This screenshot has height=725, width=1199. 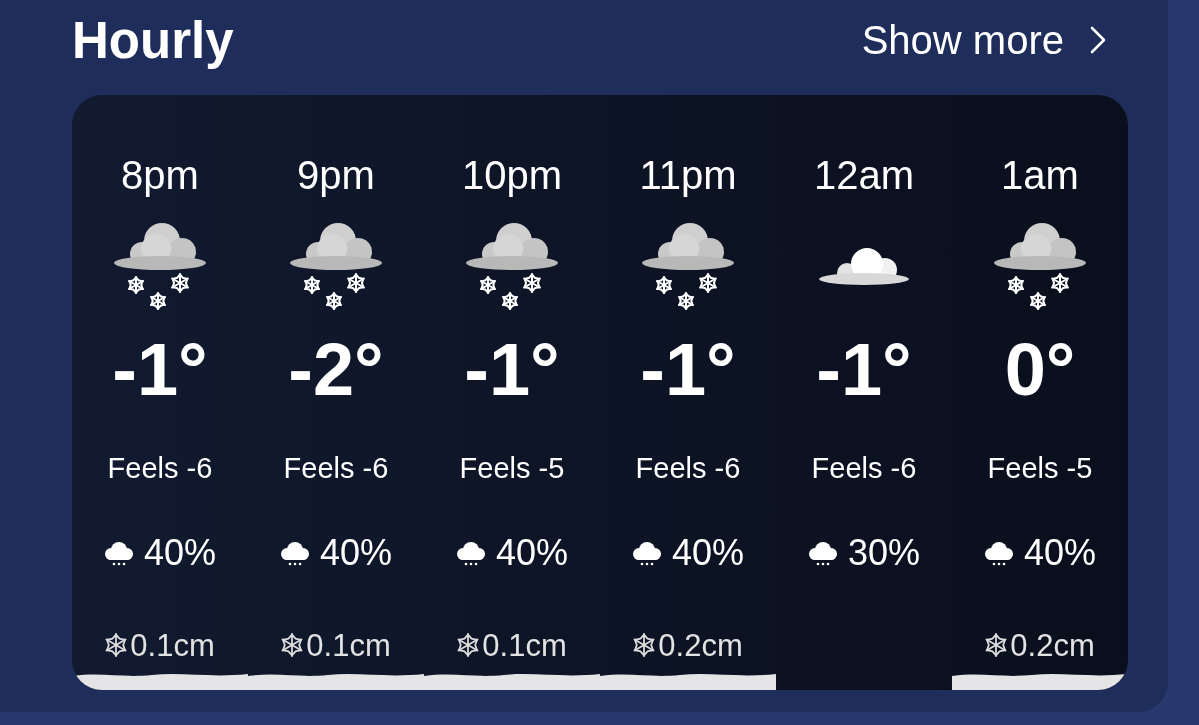 I want to click on temperature: 0°, so click(x=1040, y=370).